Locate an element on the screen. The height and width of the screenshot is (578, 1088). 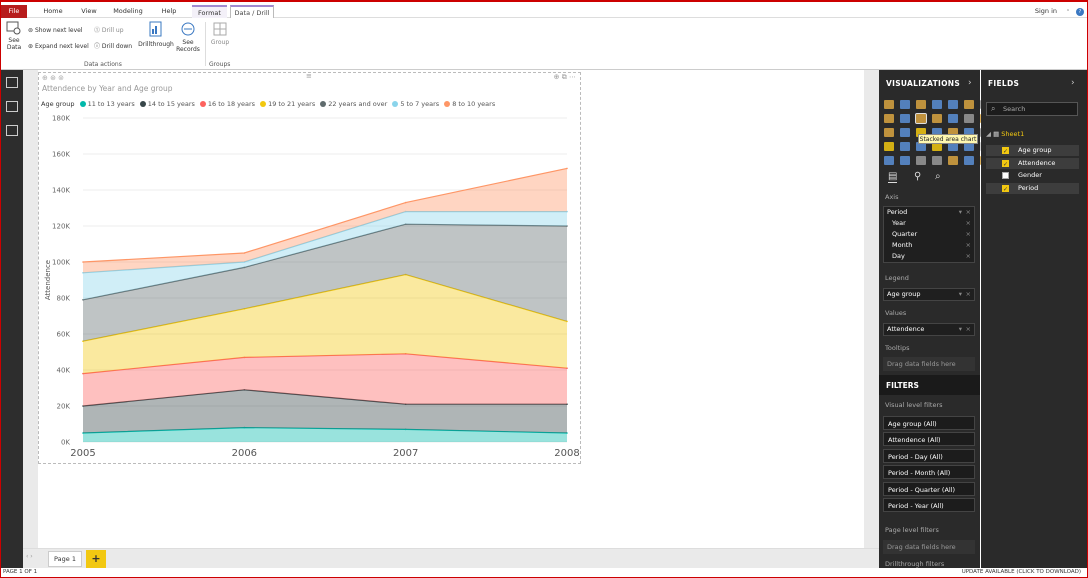
see-data-button: See Data is located at coordinates (14, 36).